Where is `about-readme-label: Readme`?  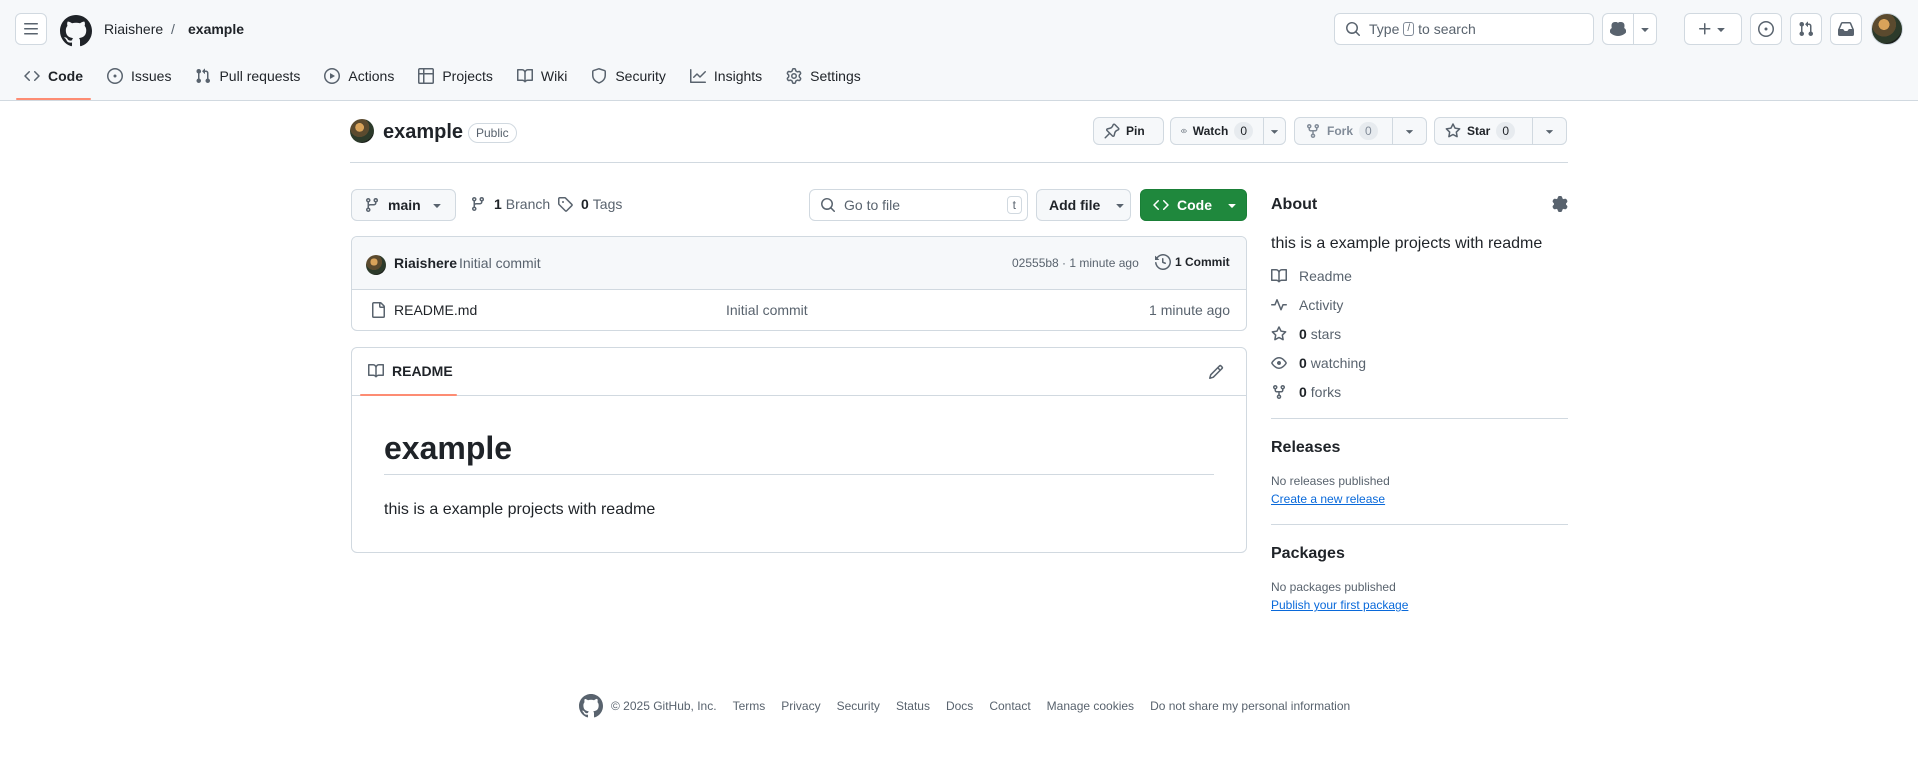
about-readme-label: Readme is located at coordinates (1325, 276).